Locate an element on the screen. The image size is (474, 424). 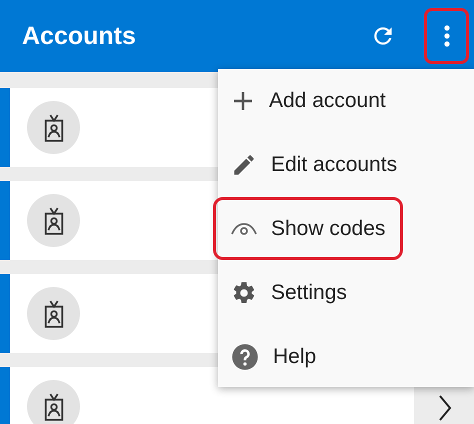
more-options-button is located at coordinates (446, 36).